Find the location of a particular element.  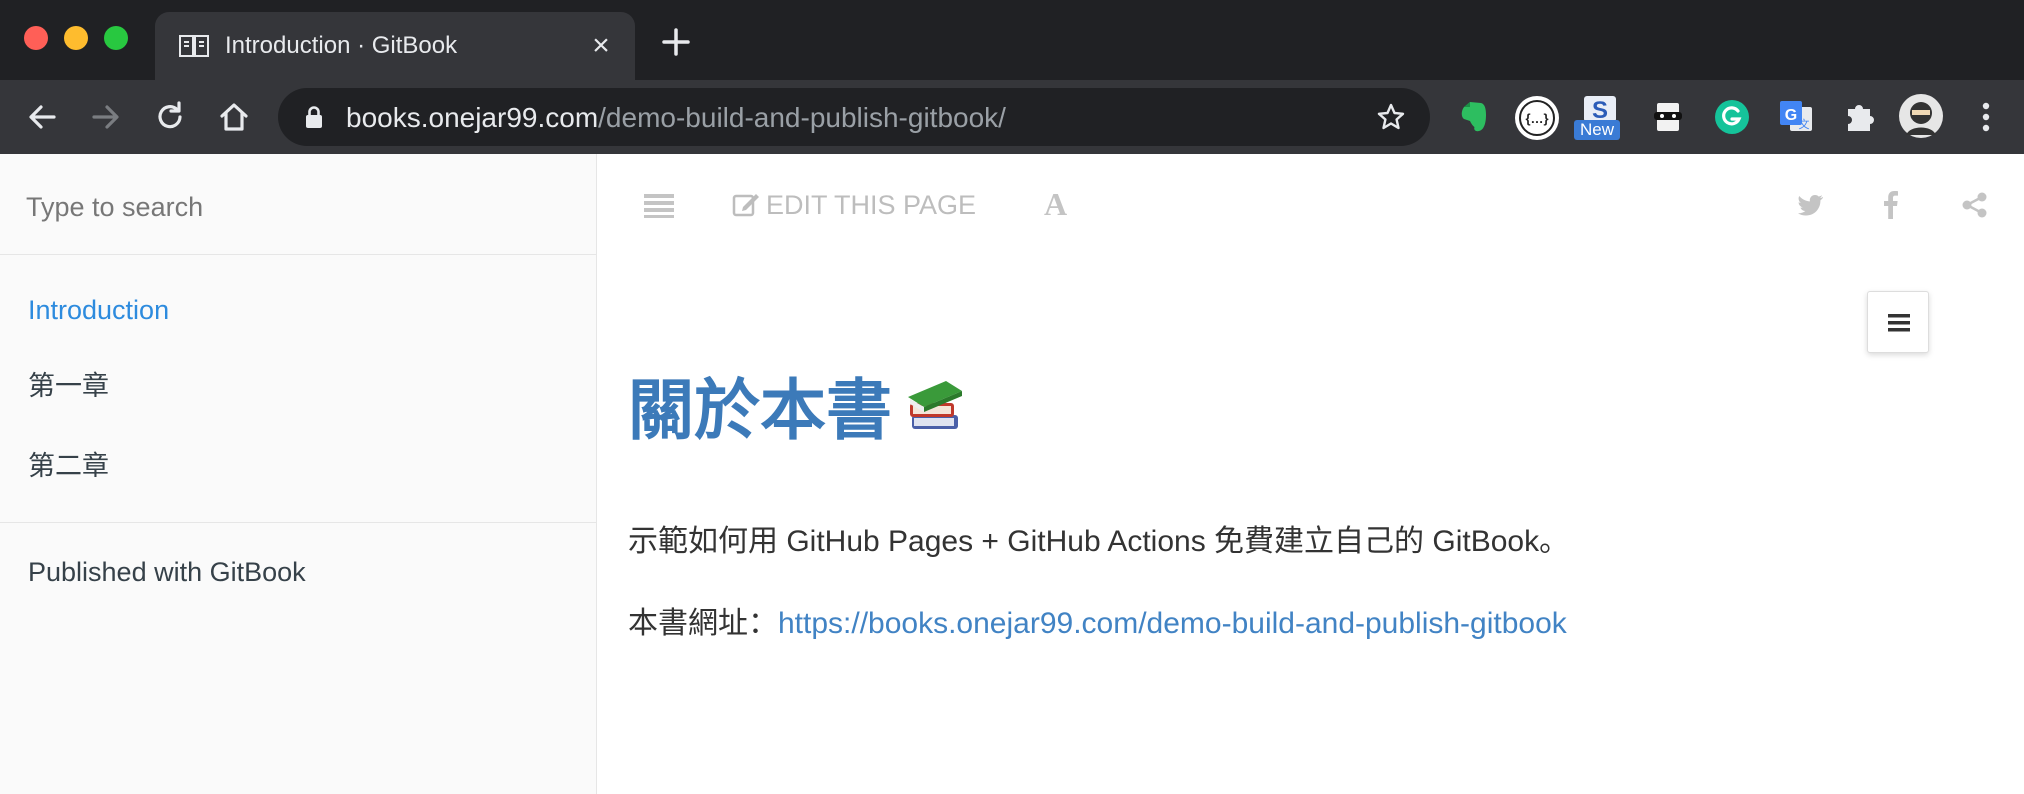

book-search is located at coordinates (298, 204).